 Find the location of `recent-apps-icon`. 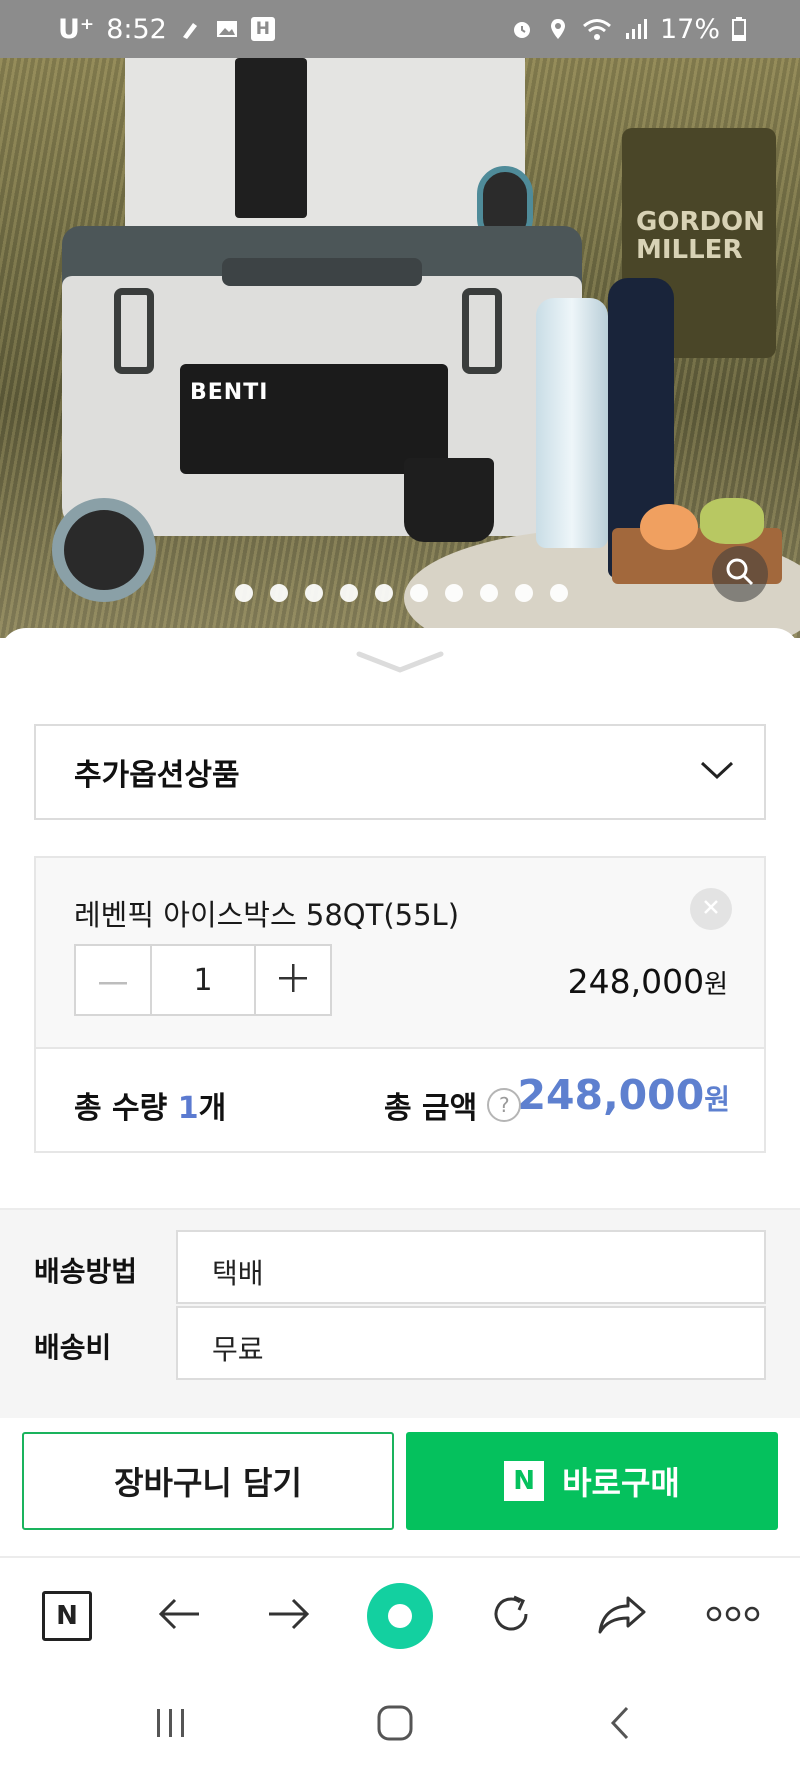

recent-apps-icon is located at coordinates (171, 1725).